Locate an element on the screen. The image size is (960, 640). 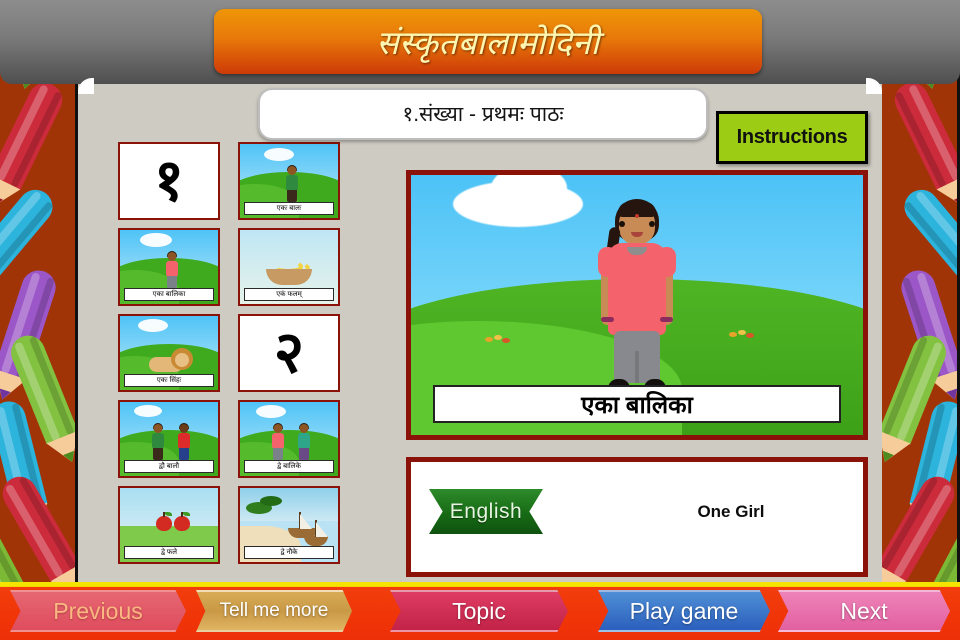
pencil-border-left is located at coordinates (39, 320).